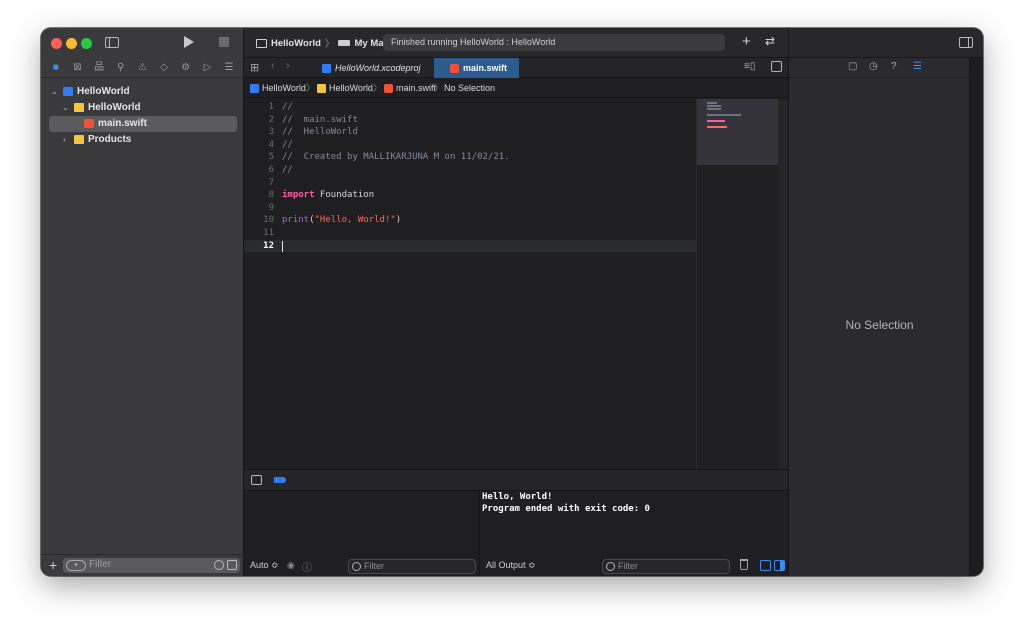  Describe the element at coordinates (232, 565) in the screenshot. I see `source-control-filter-icon` at that location.